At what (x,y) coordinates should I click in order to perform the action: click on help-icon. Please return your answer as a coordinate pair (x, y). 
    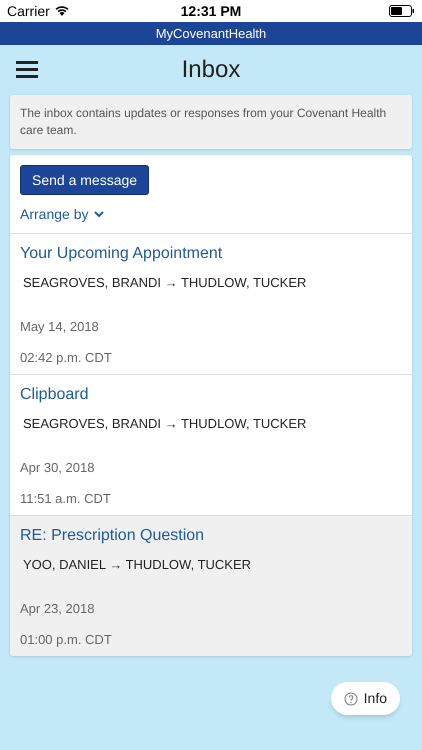
    Looking at the image, I should click on (351, 699).